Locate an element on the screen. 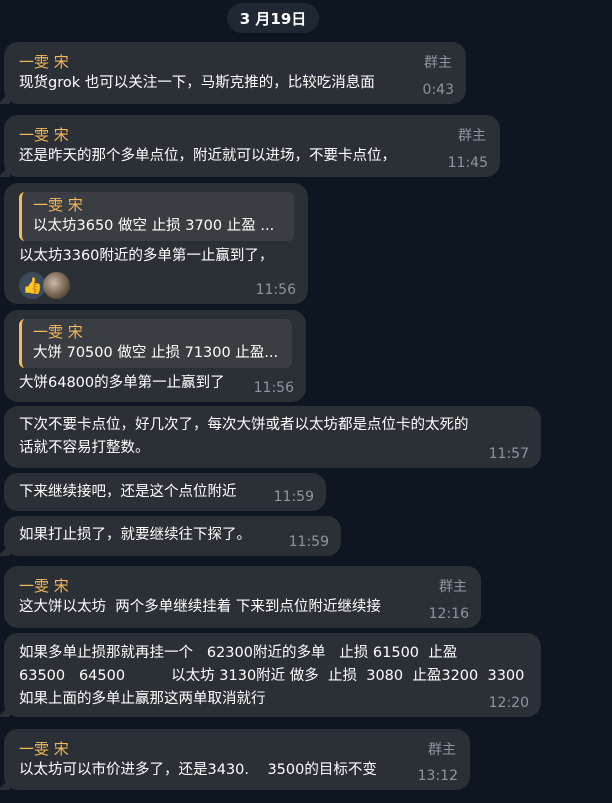  message-text: 这大饼以太坊 两个多单继续挂着 下来到点位附近继续接 is located at coordinates (200, 607).